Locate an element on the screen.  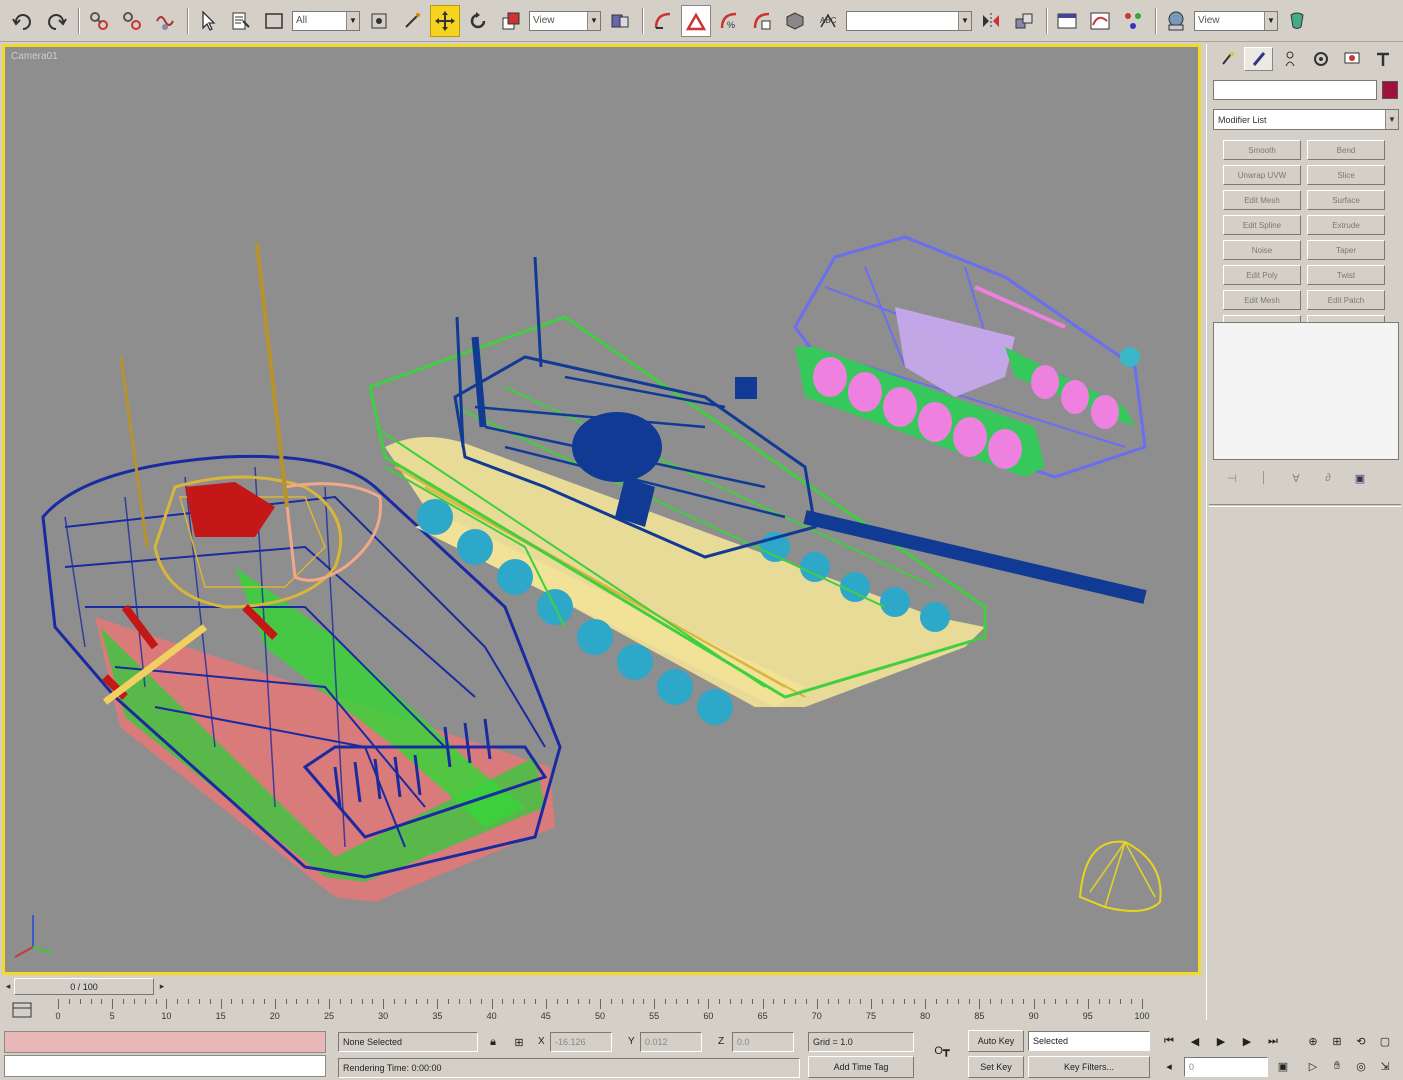
remove-modifier-icon: ∂ is located at coordinates (1328, 478).